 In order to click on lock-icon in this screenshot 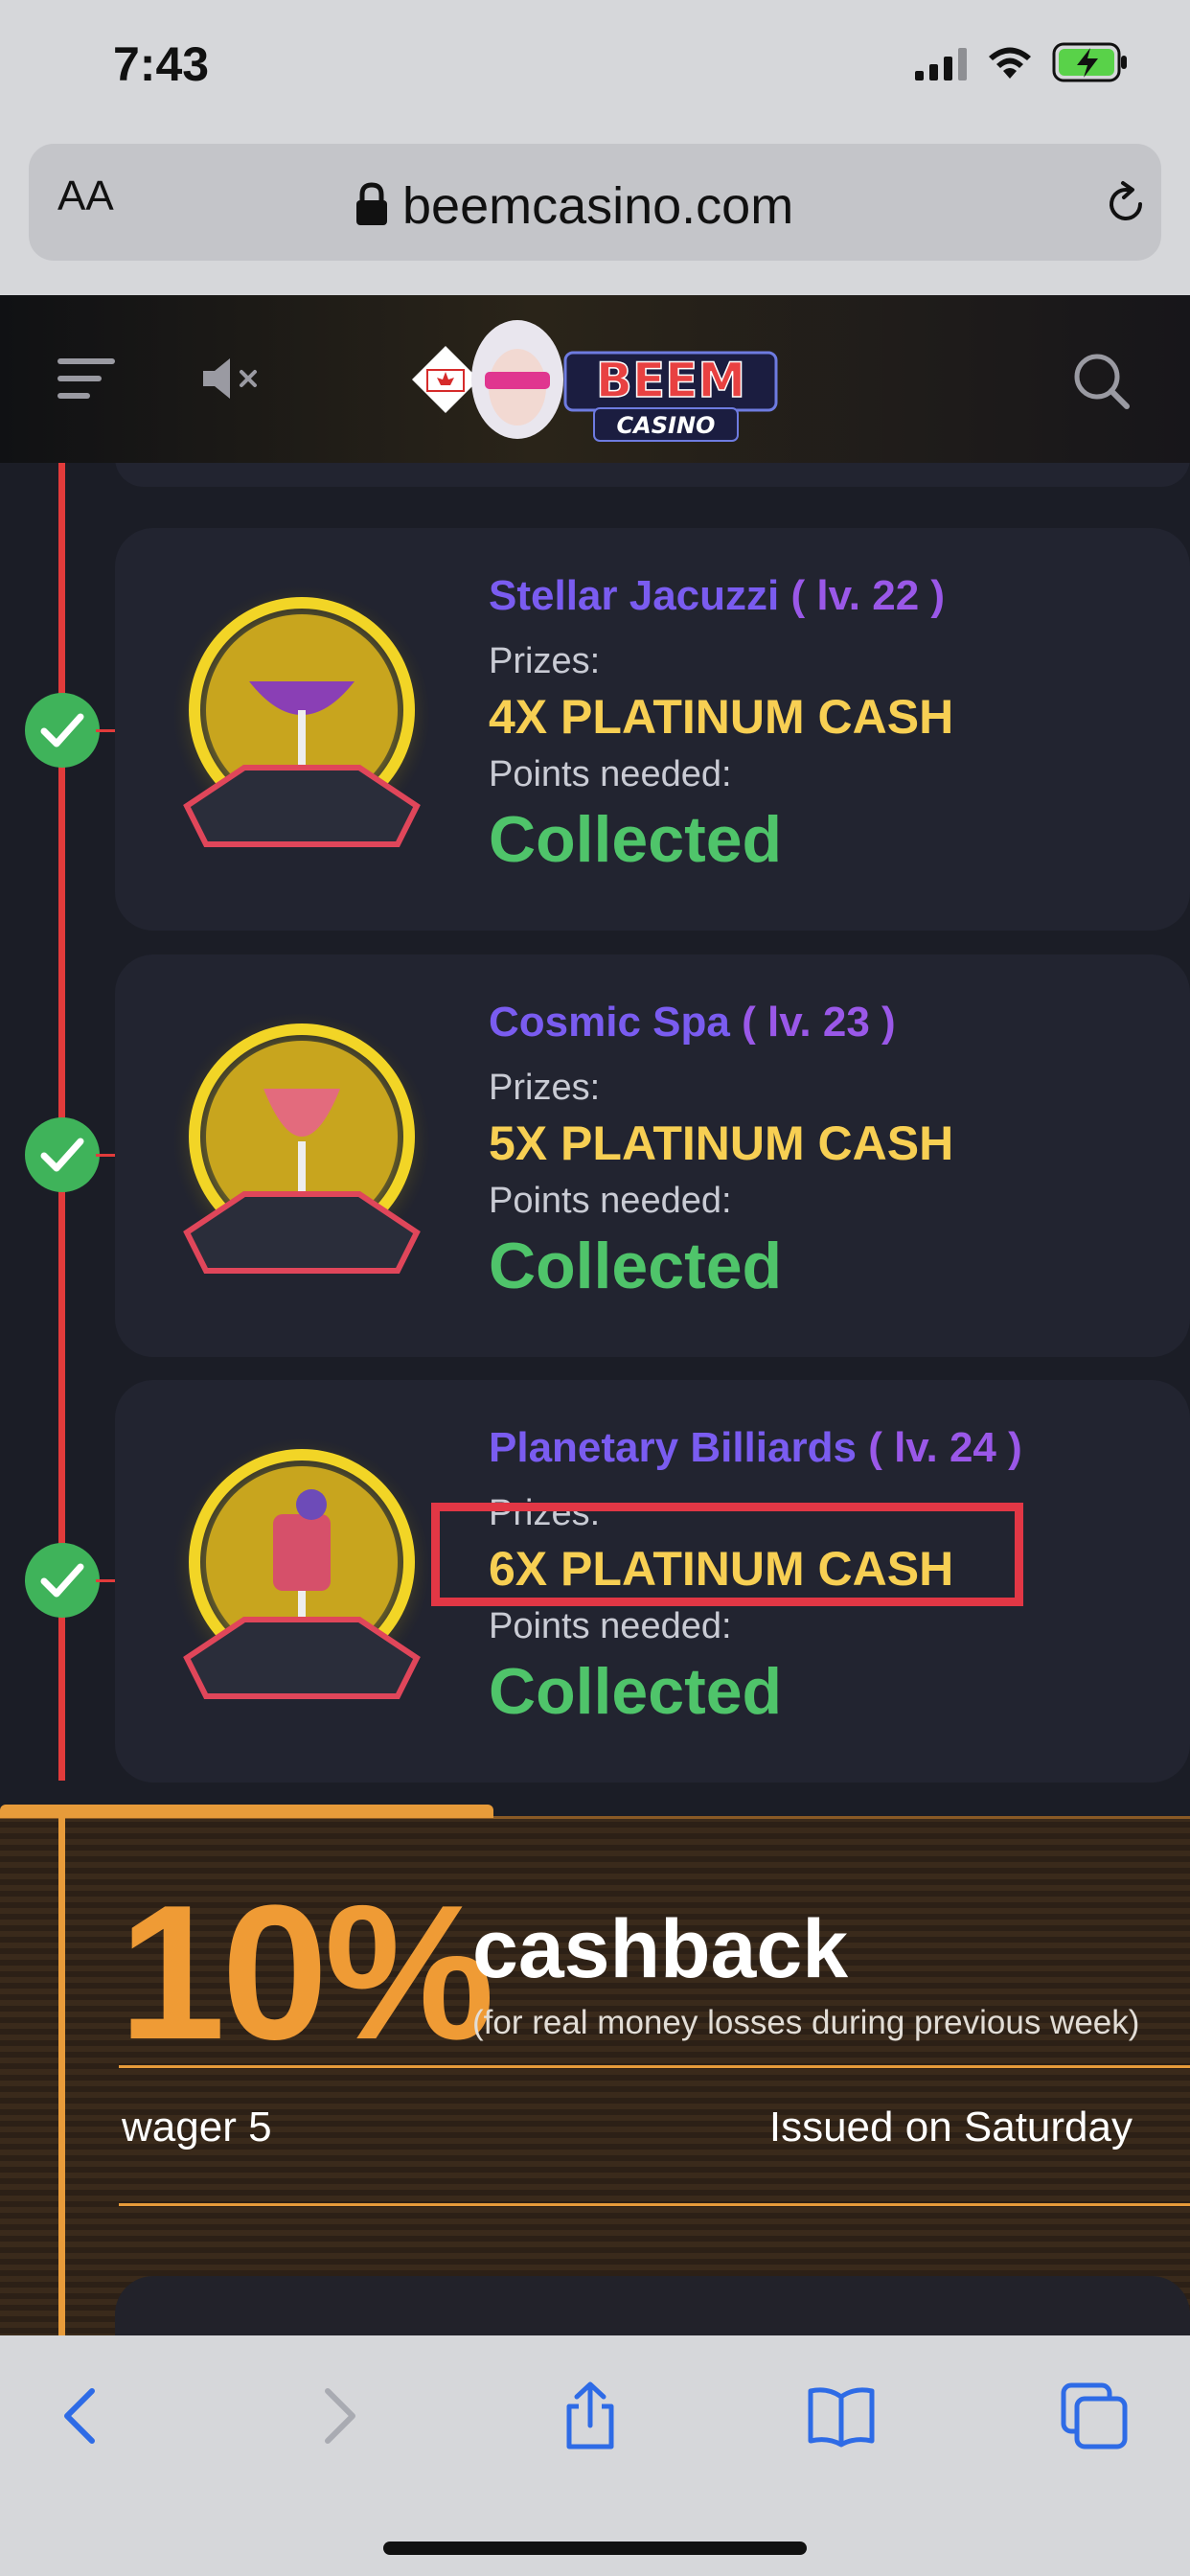, I will do `click(372, 203)`.